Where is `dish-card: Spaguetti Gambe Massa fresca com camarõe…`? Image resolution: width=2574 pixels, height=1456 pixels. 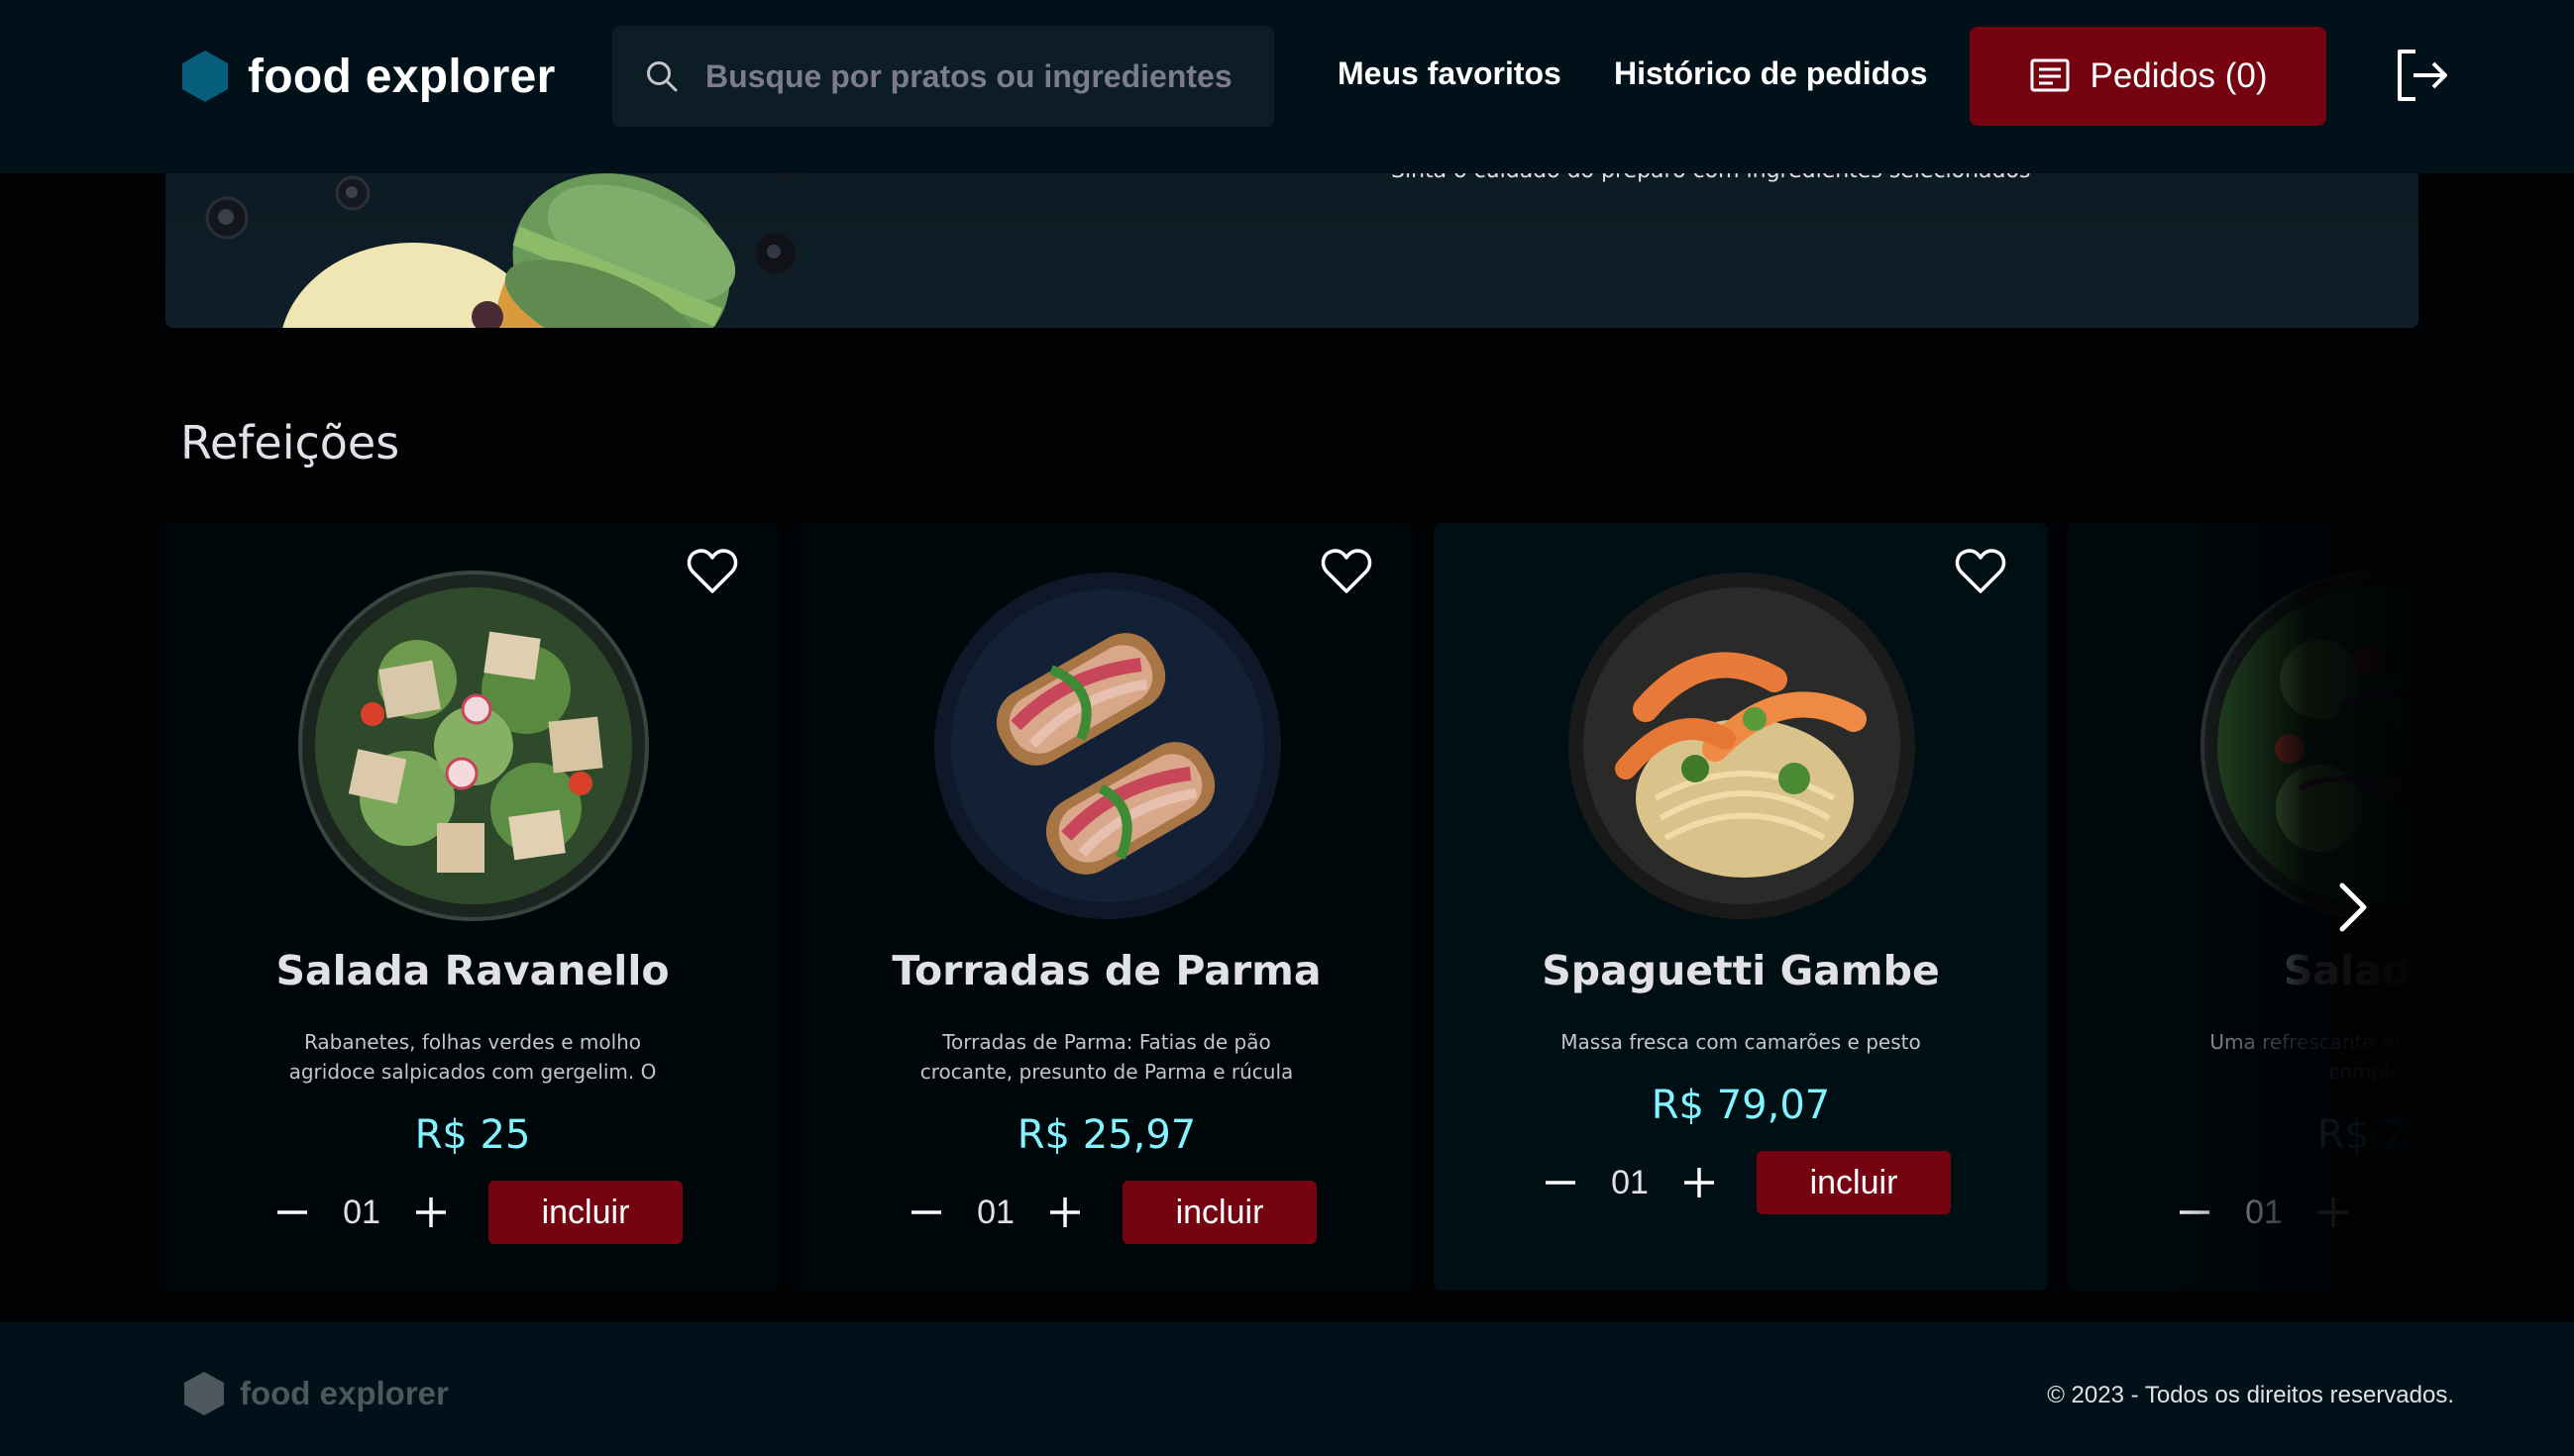
dish-card: Spaguetti Gambe Massa fresca com camarõe… is located at coordinates (1741, 907).